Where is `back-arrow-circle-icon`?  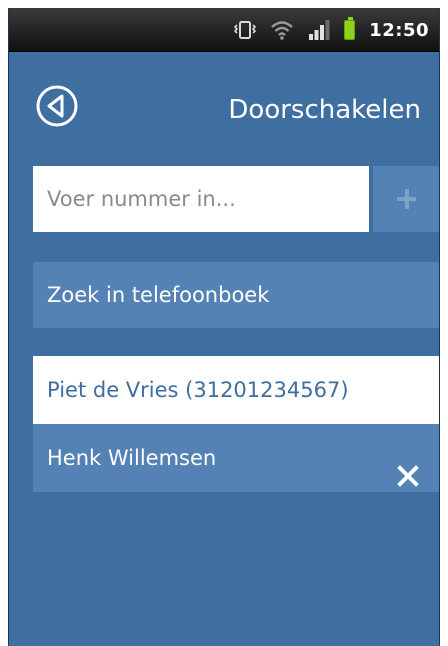
back-arrow-circle-icon is located at coordinates (57, 106).